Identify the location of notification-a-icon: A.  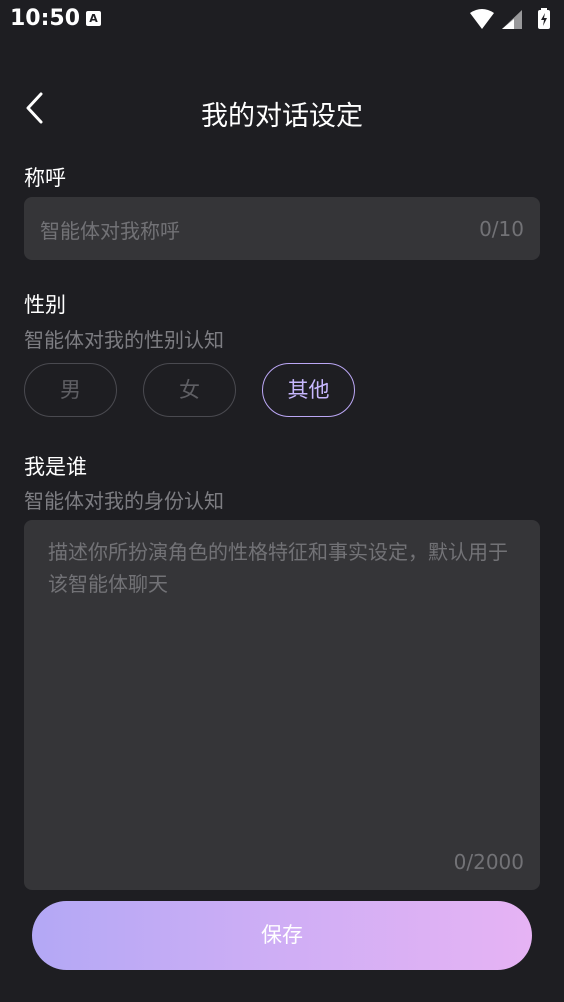
(93, 18).